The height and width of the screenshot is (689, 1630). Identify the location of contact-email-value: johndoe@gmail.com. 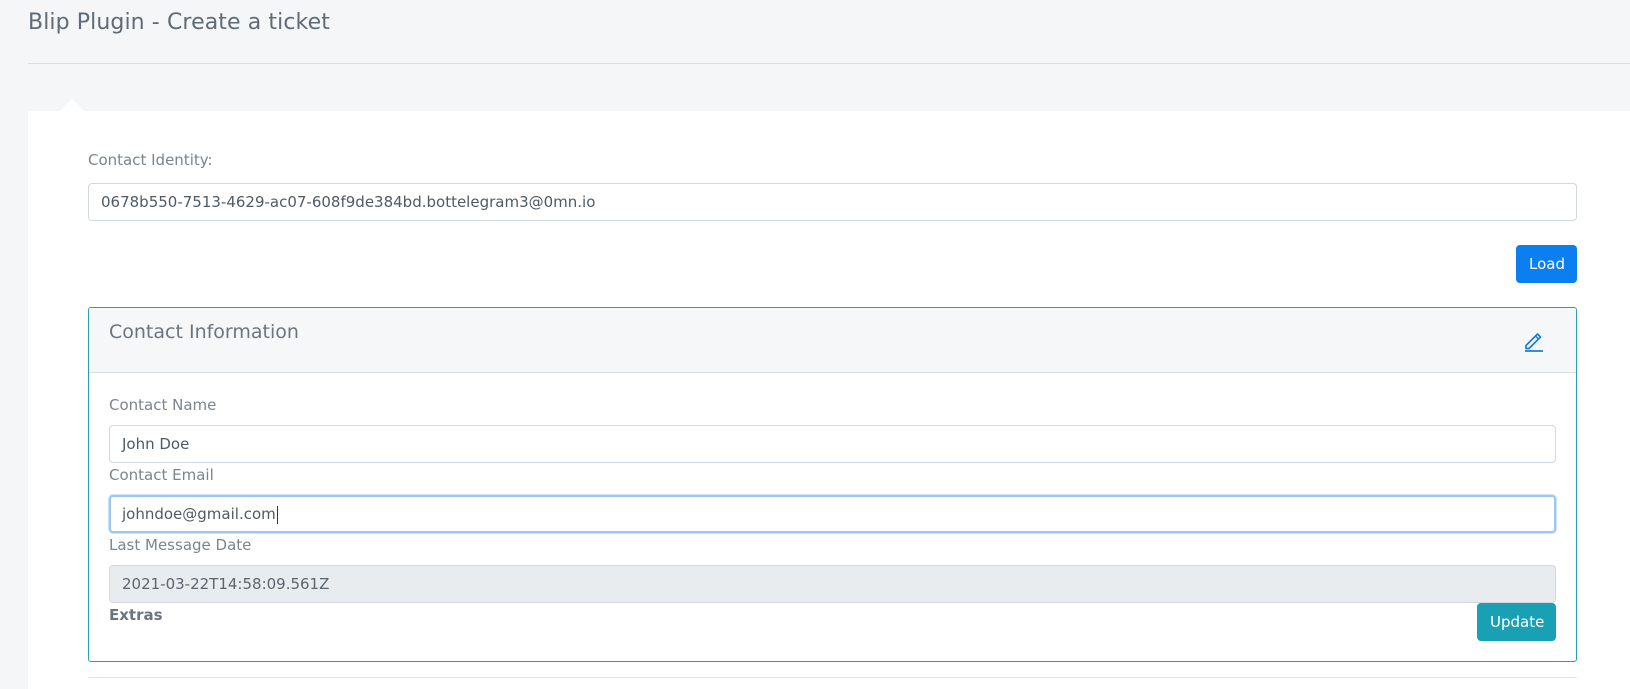
(199, 514).